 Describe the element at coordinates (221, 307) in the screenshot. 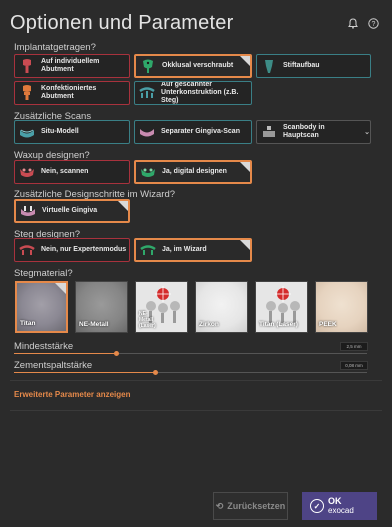

I see `material-zirkon: Zirkon` at that location.